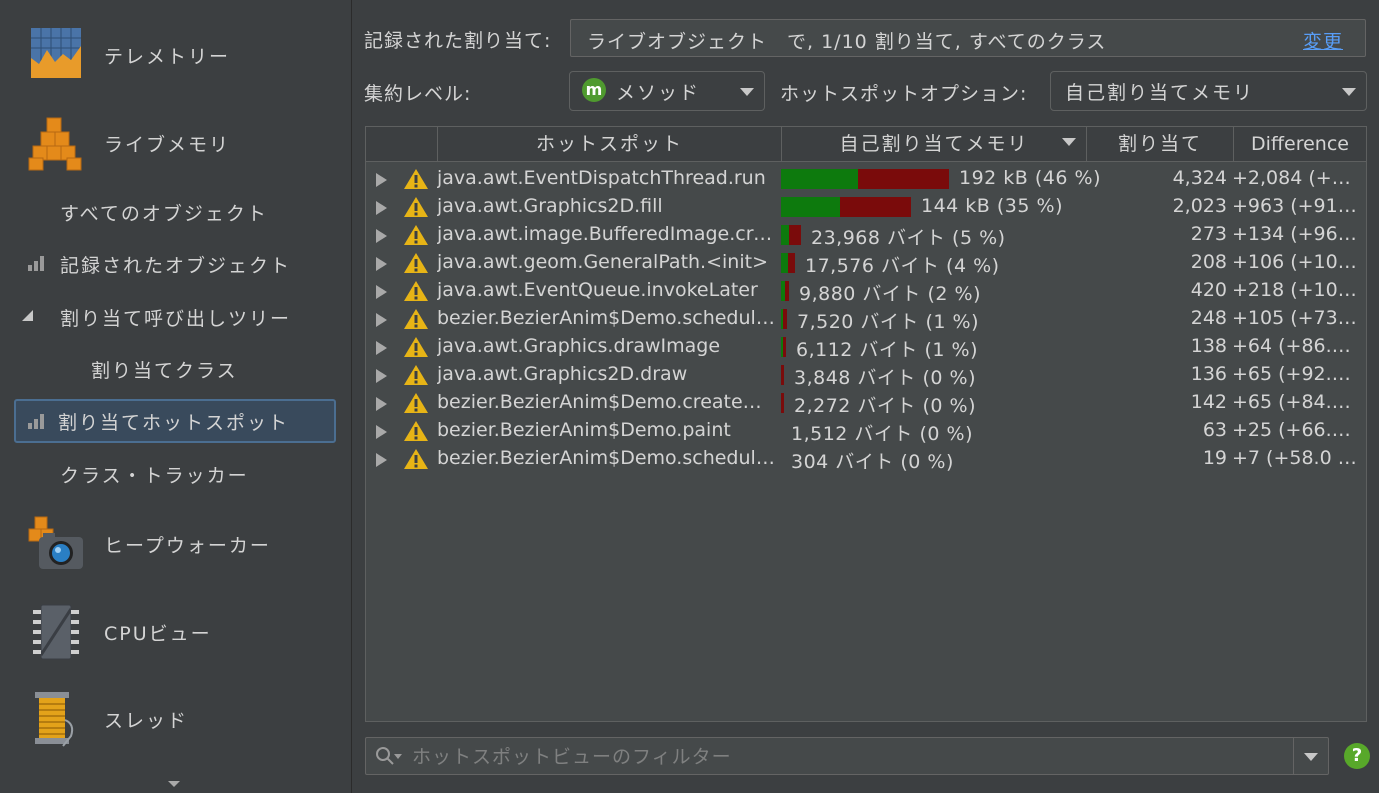 This screenshot has width=1379, height=793. I want to click on allocations-value: 136, so click(1208, 374).